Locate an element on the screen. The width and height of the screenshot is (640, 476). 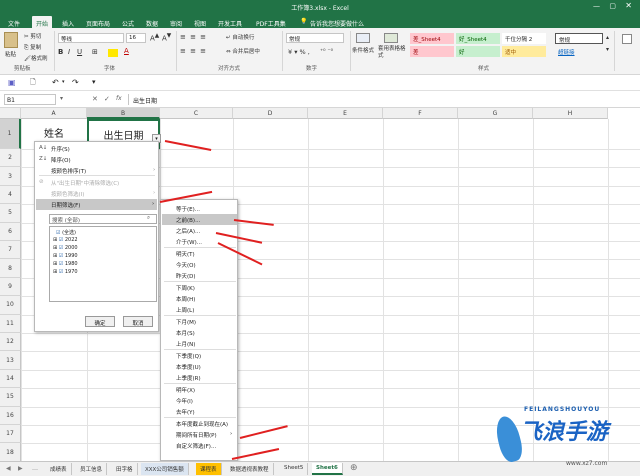
row-header: 12 is located at coordinates (10, 342).